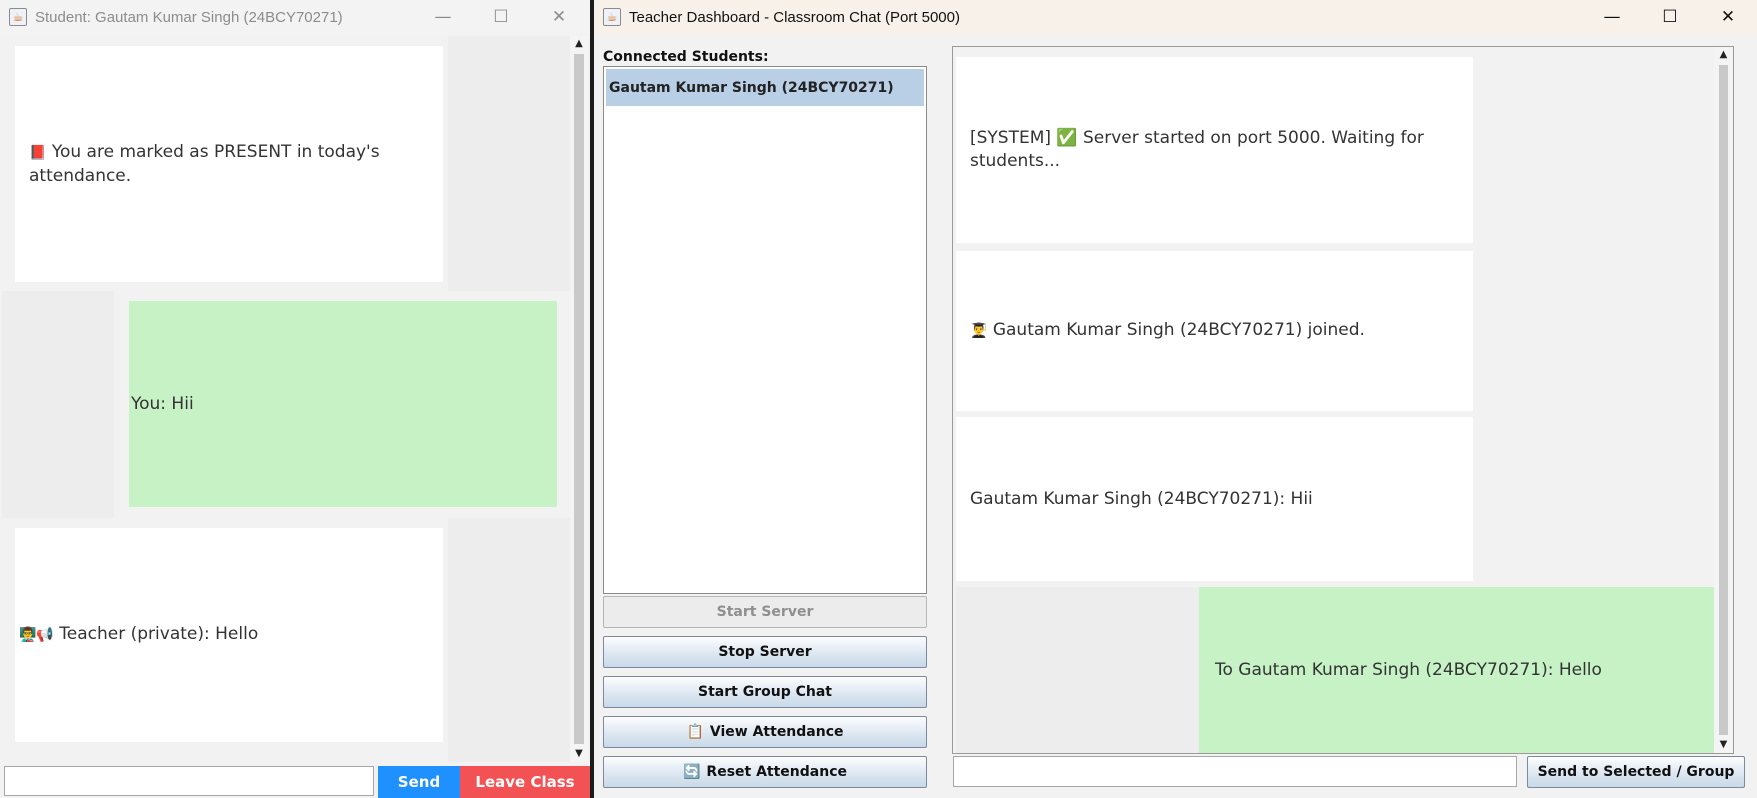 The height and width of the screenshot is (798, 1757). I want to click on student-input-bar: Send Leave Class, so click(295, 781).